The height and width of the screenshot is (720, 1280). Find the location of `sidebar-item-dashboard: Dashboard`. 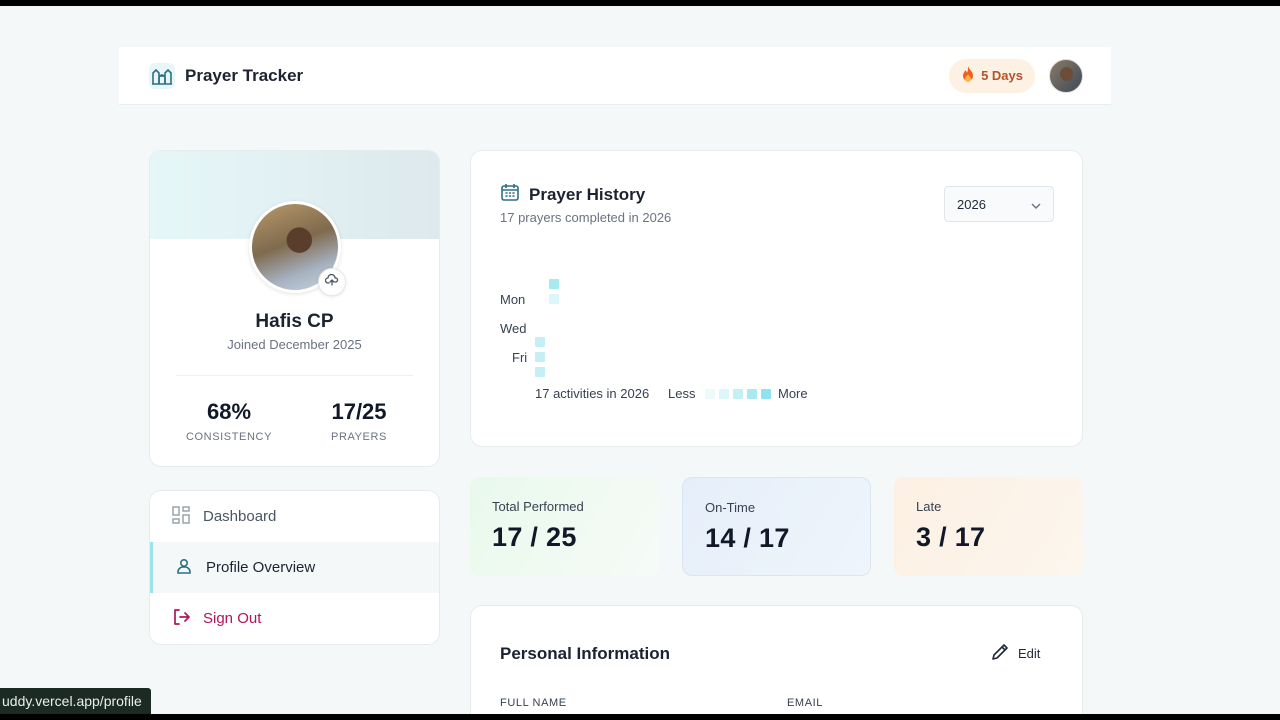

sidebar-item-dashboard: Dashboard is located at coordinates (294, 516).